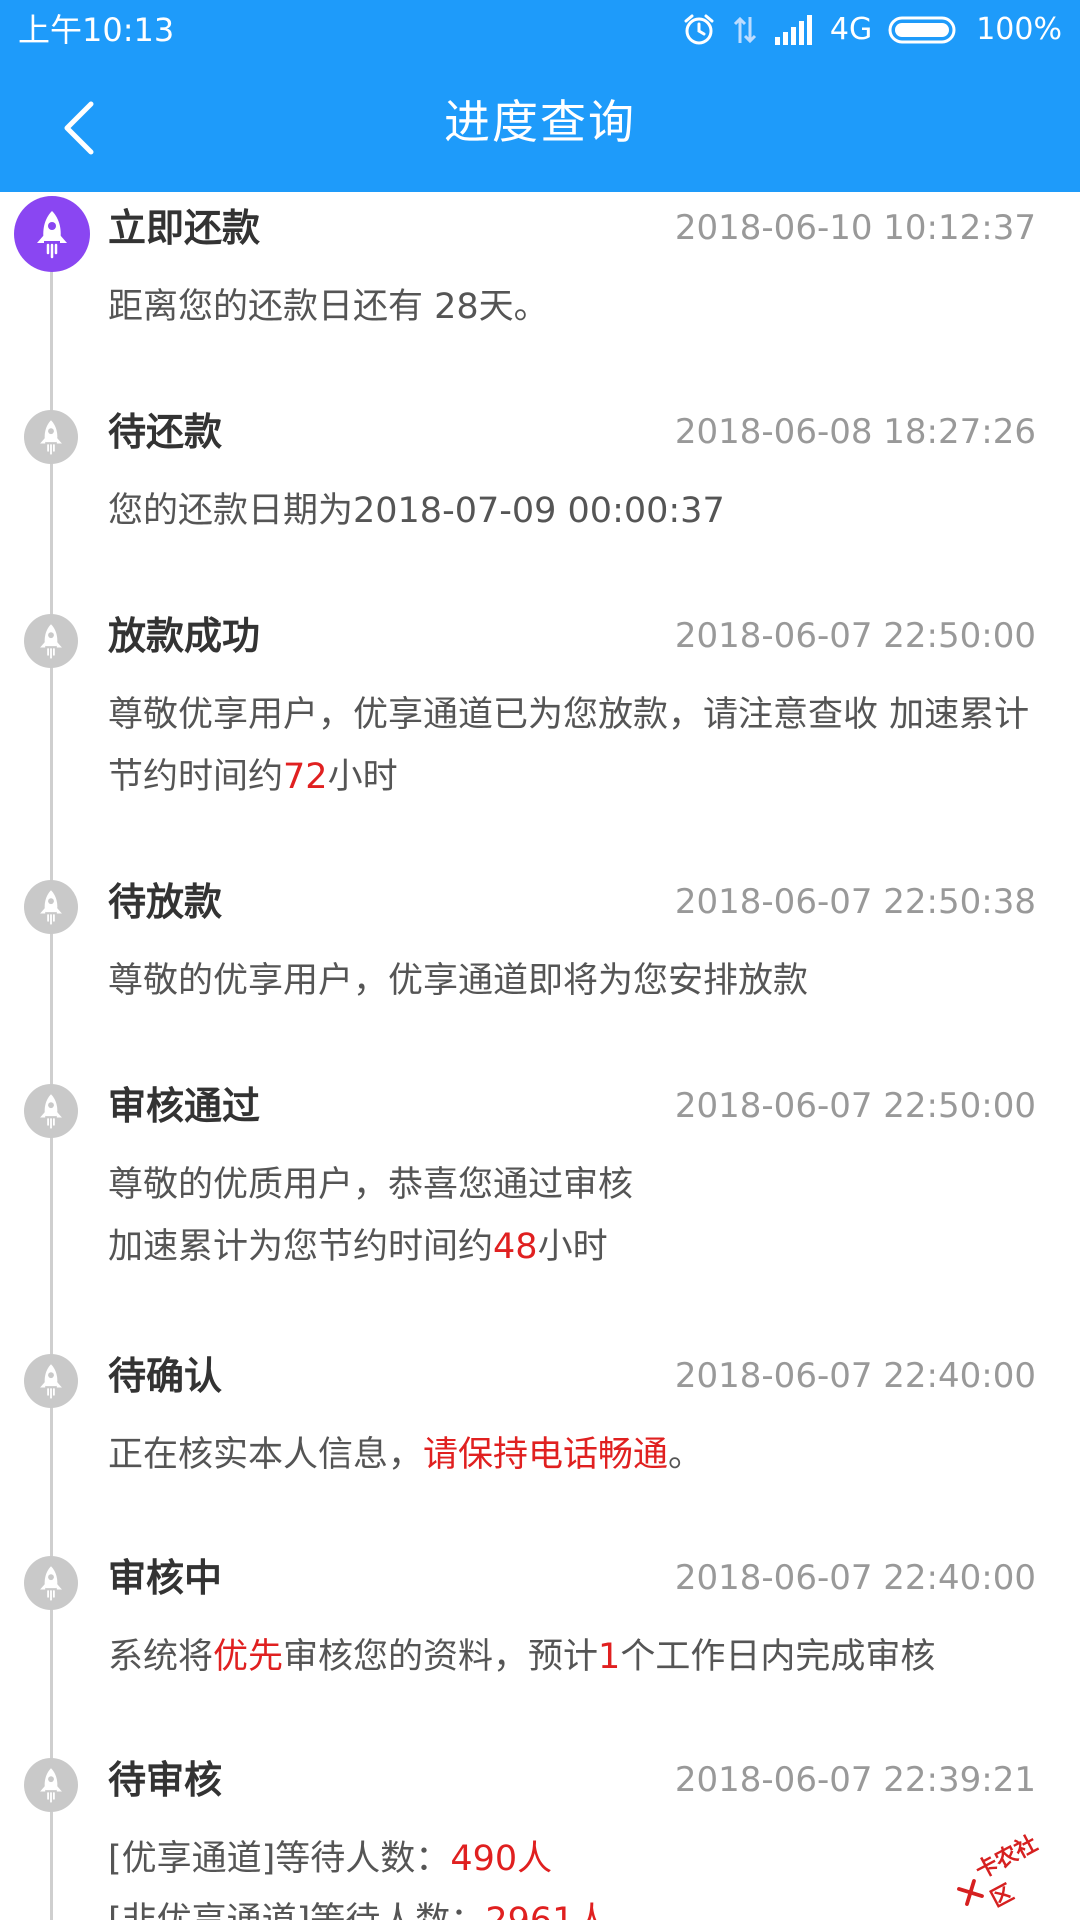  What do you see at coordinates (546, 1455) in the screenshot?
I see `highlight-text: 请保持电话畅通` at bounding box center [546, 1455].